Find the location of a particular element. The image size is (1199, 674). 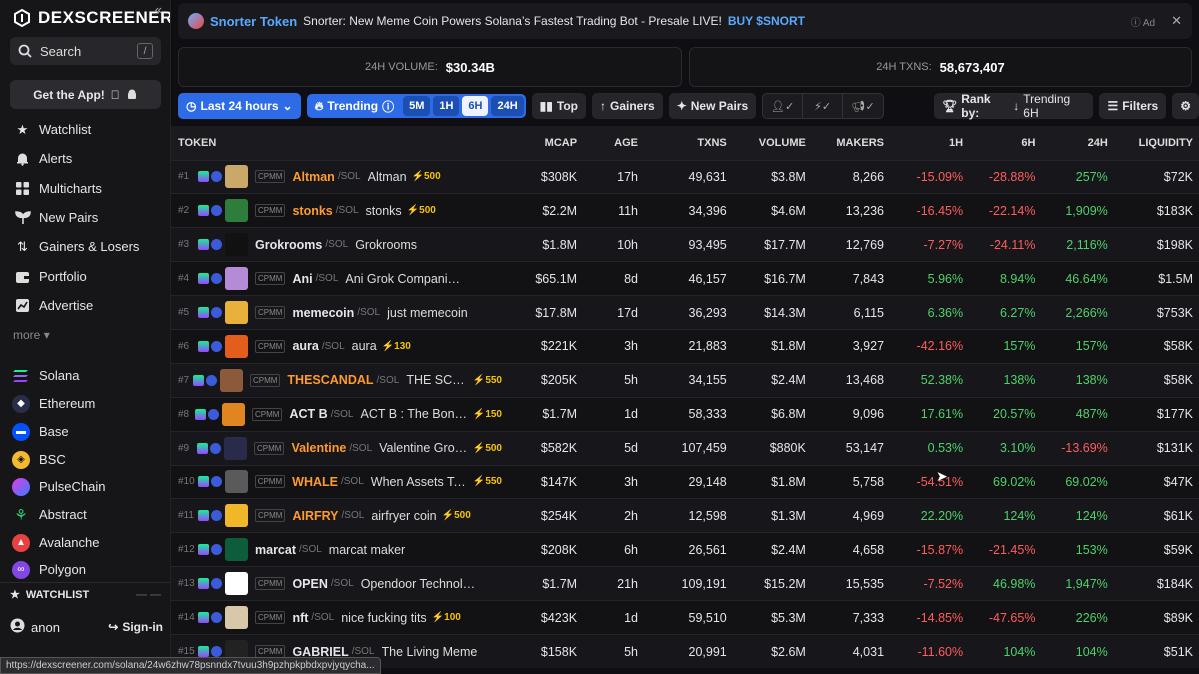

chain-bsc: ◈ BSC is located at coordinates (85, 459).